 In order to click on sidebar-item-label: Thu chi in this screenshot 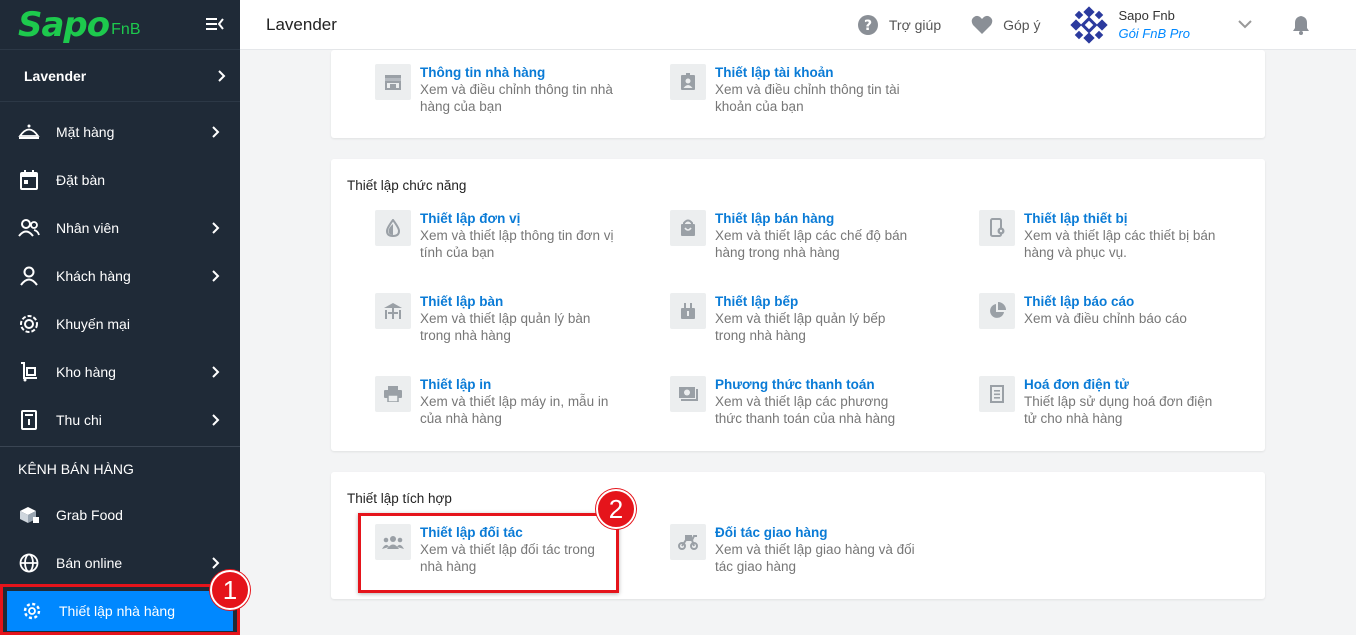, I will do `click(79, 420)`.